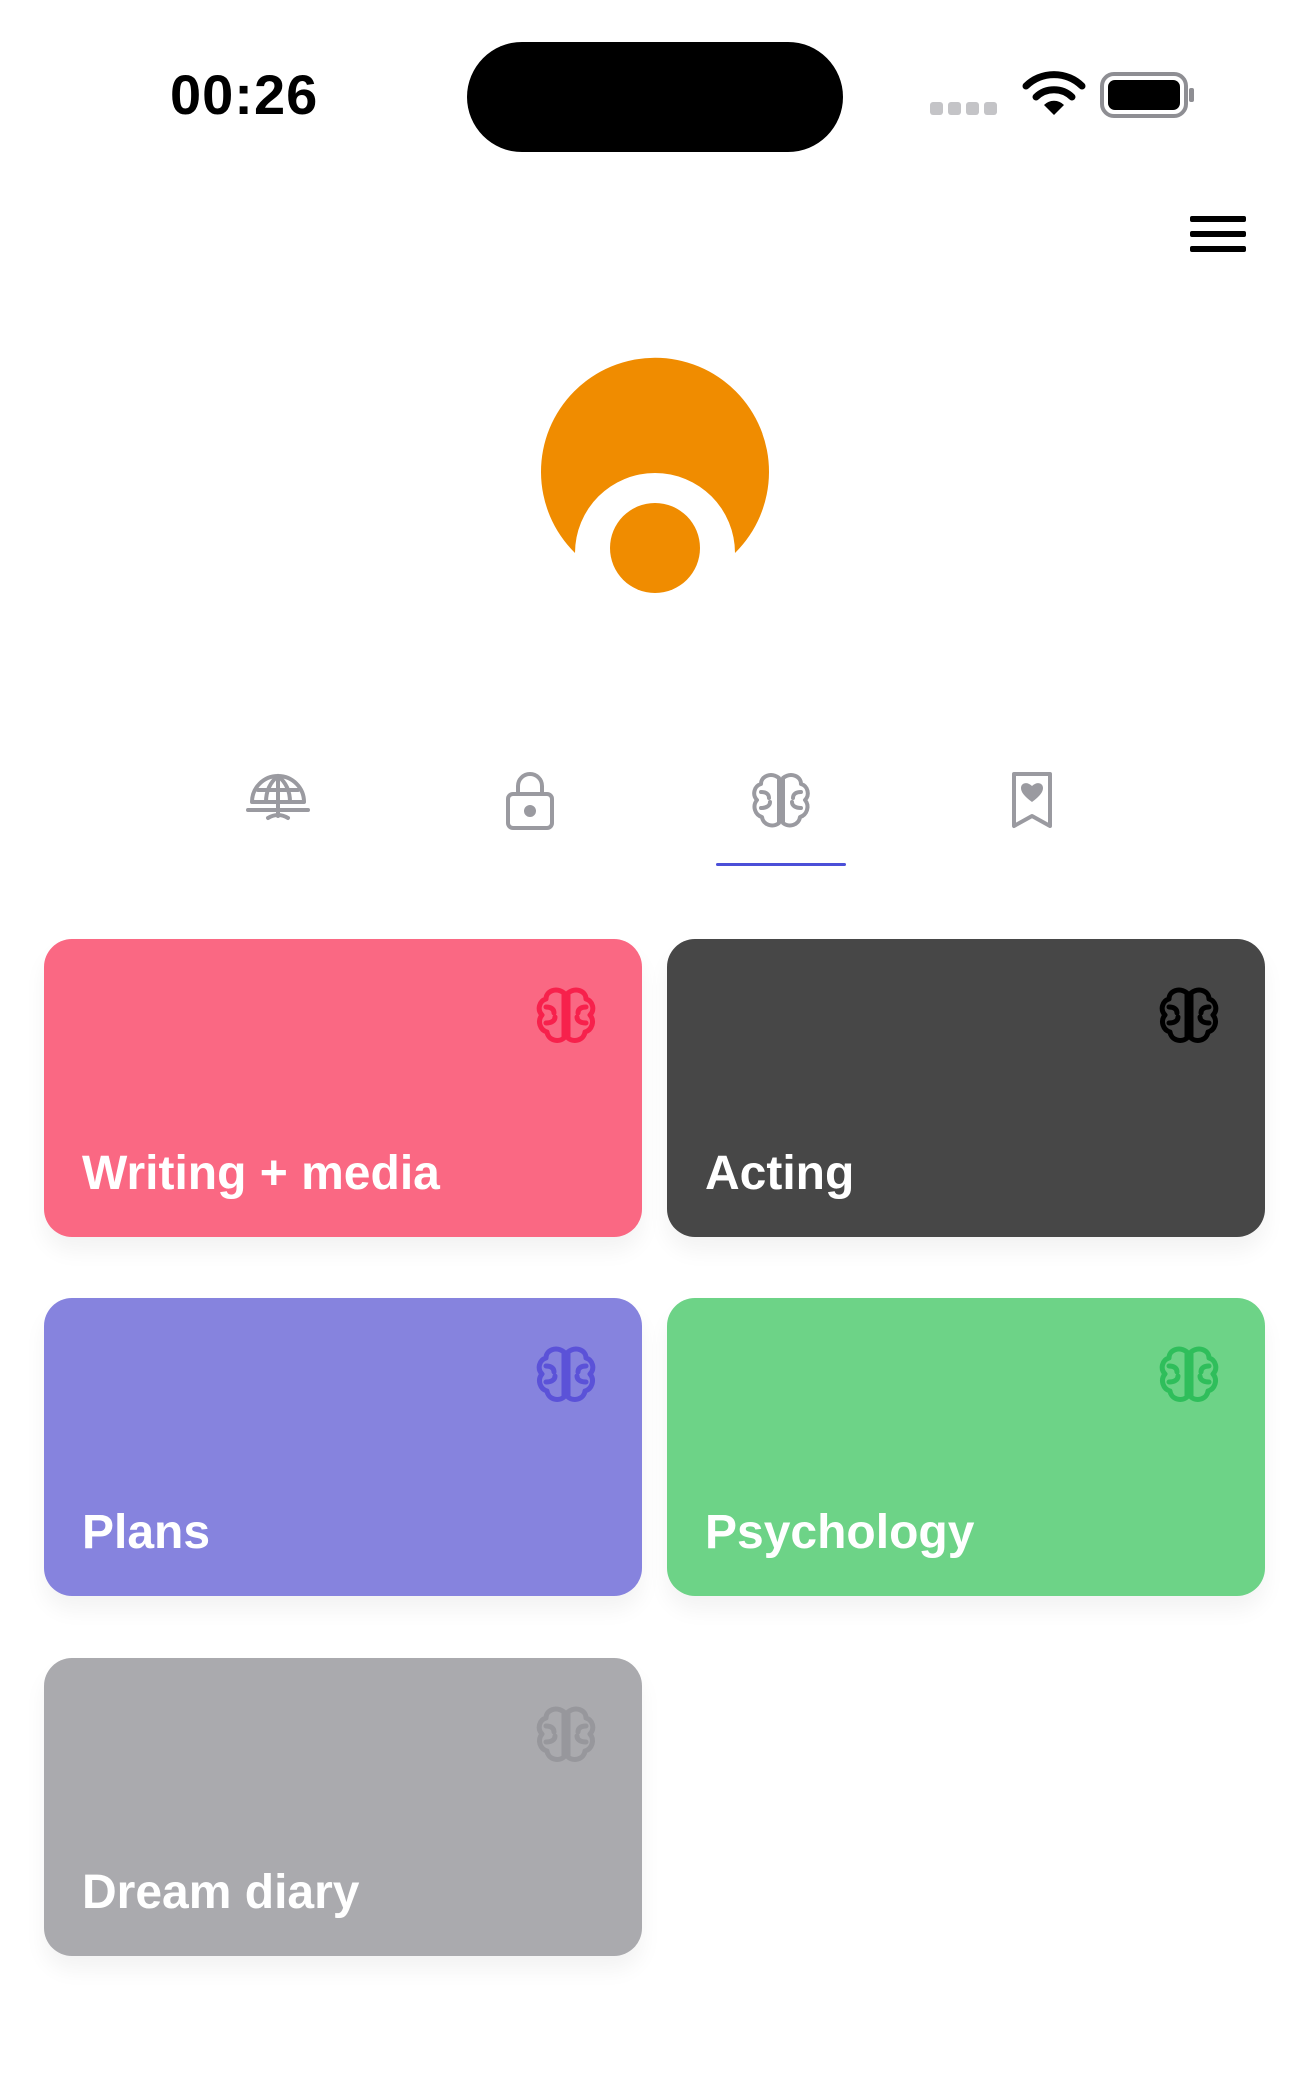 Image resolution: width=1309 pixels, height=2097 pixels. I want to click on card-label: Acting, so click(780, 1173).